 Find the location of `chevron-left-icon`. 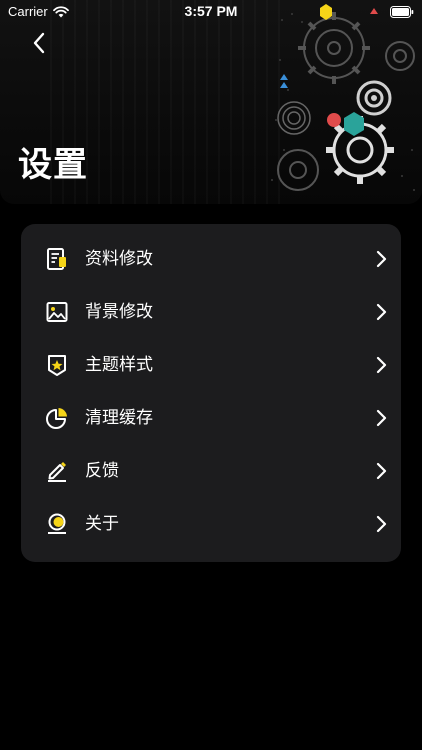

chevron-left-icon is located at coordinates (39, 43).